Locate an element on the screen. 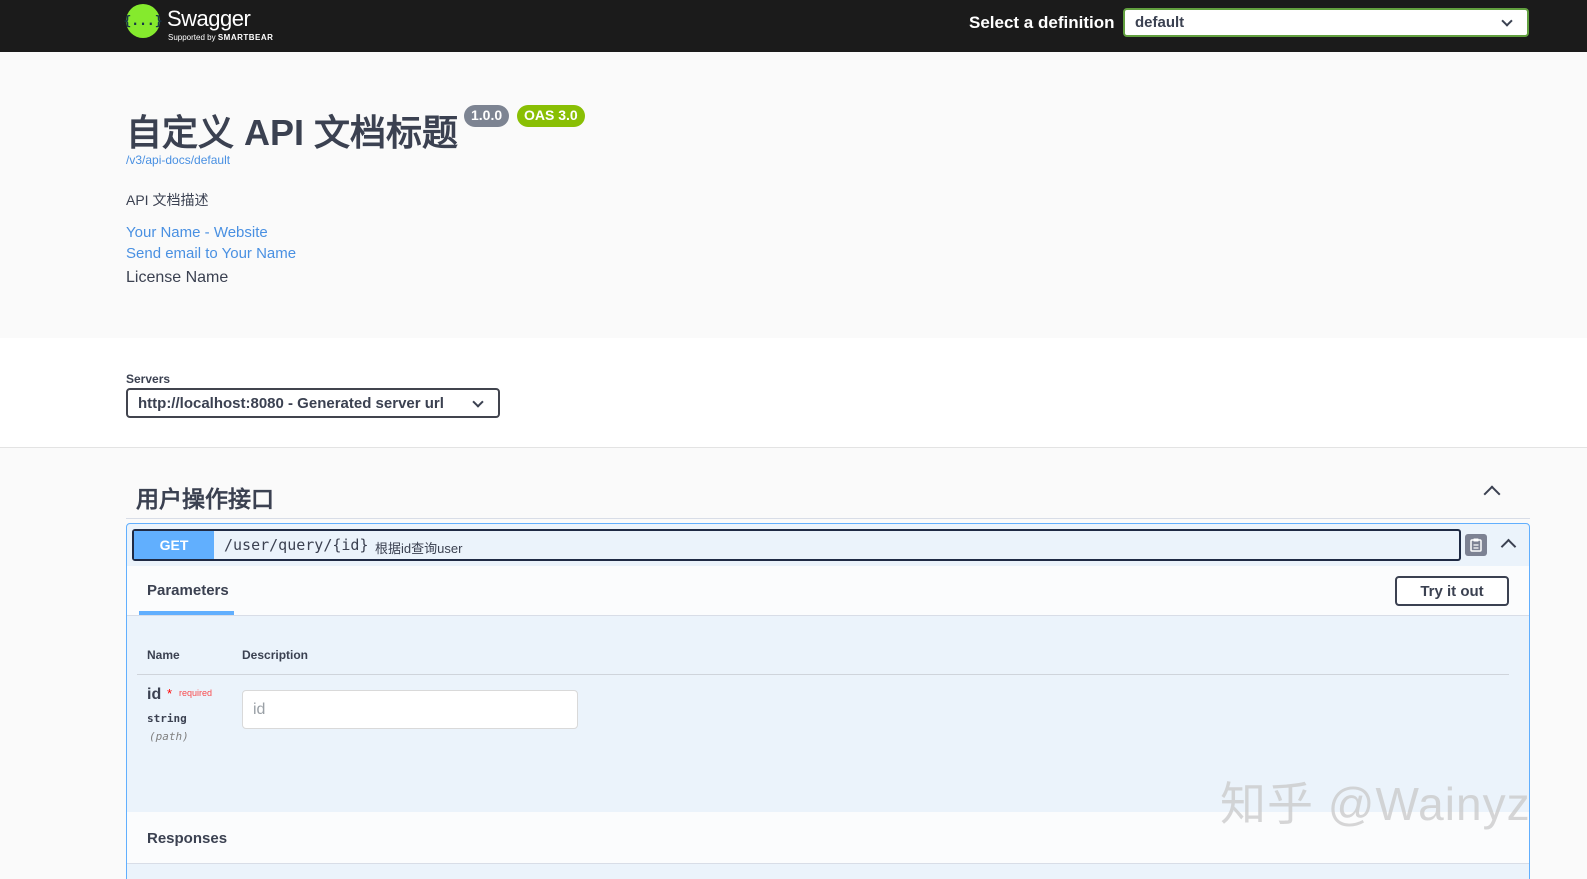 This screenshot has height=879, width=1587. column-divider is located at coordinates (823, 674).